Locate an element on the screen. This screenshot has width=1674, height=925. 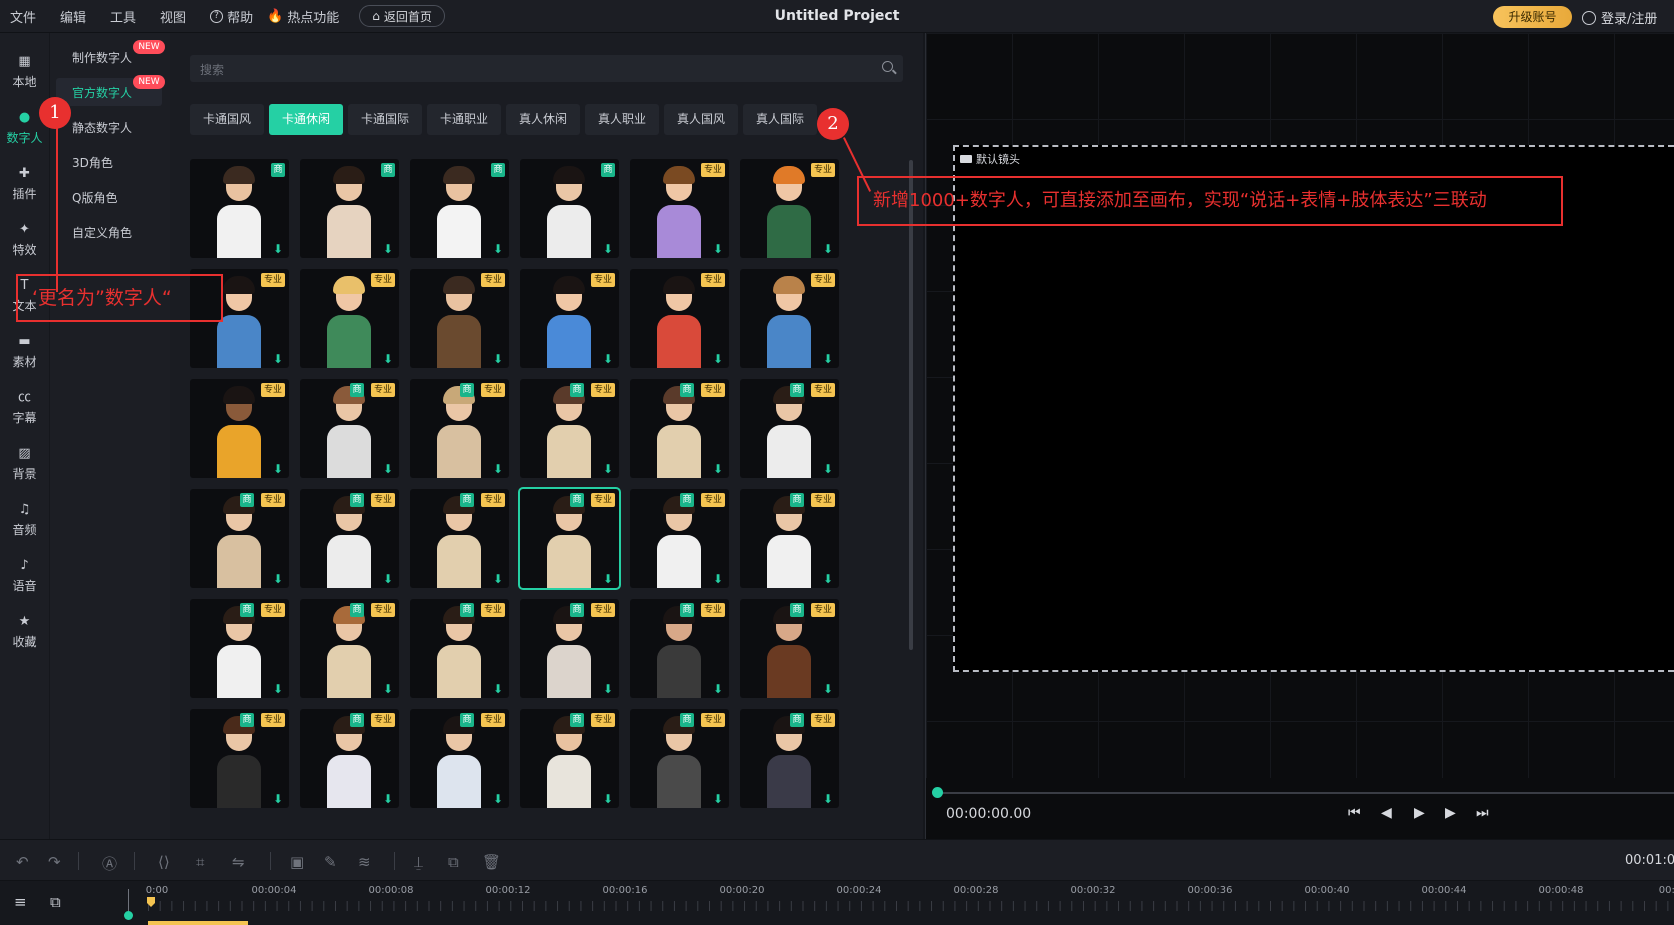
menu-hot: 🔥 热点功能 is located at coordinates (303, 16).